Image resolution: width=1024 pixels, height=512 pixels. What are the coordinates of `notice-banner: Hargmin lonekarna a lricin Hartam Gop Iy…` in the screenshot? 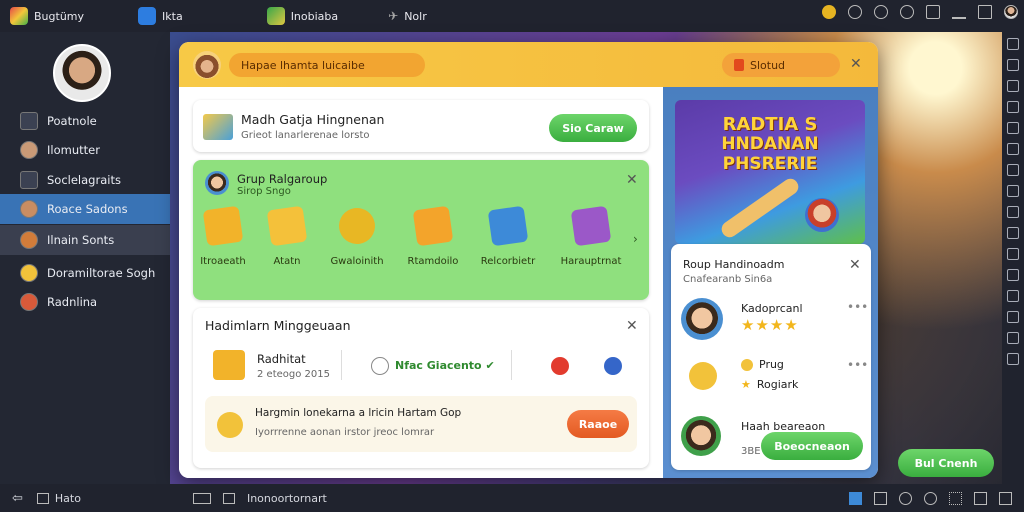 It's located at (421, 424).